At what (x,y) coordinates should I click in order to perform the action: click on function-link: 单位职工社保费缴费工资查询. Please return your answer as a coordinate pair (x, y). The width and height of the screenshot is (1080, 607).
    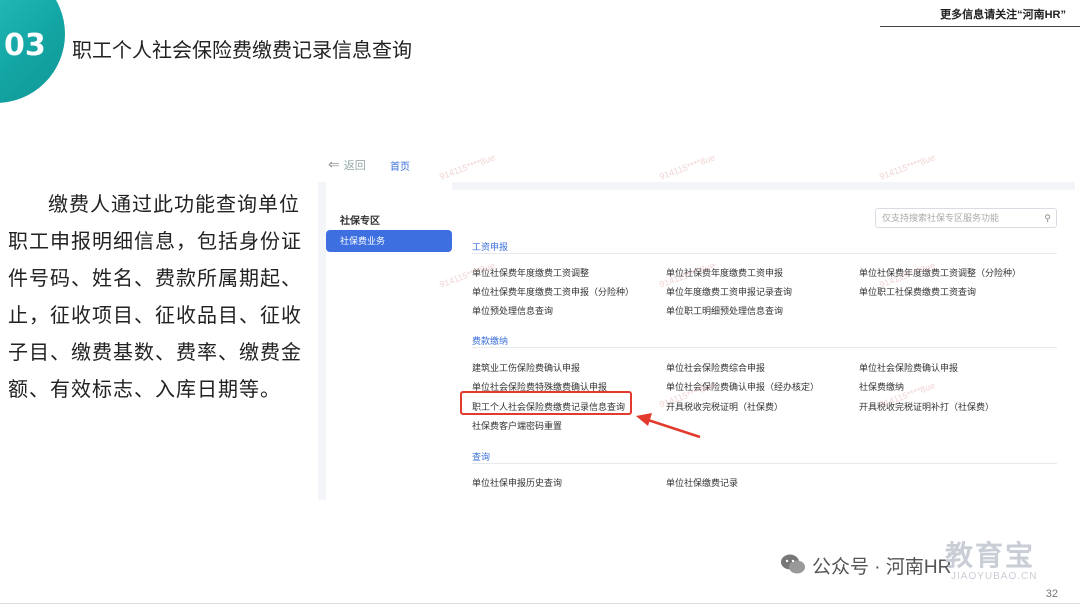
    Looking at the image, I should click on (917, 291).